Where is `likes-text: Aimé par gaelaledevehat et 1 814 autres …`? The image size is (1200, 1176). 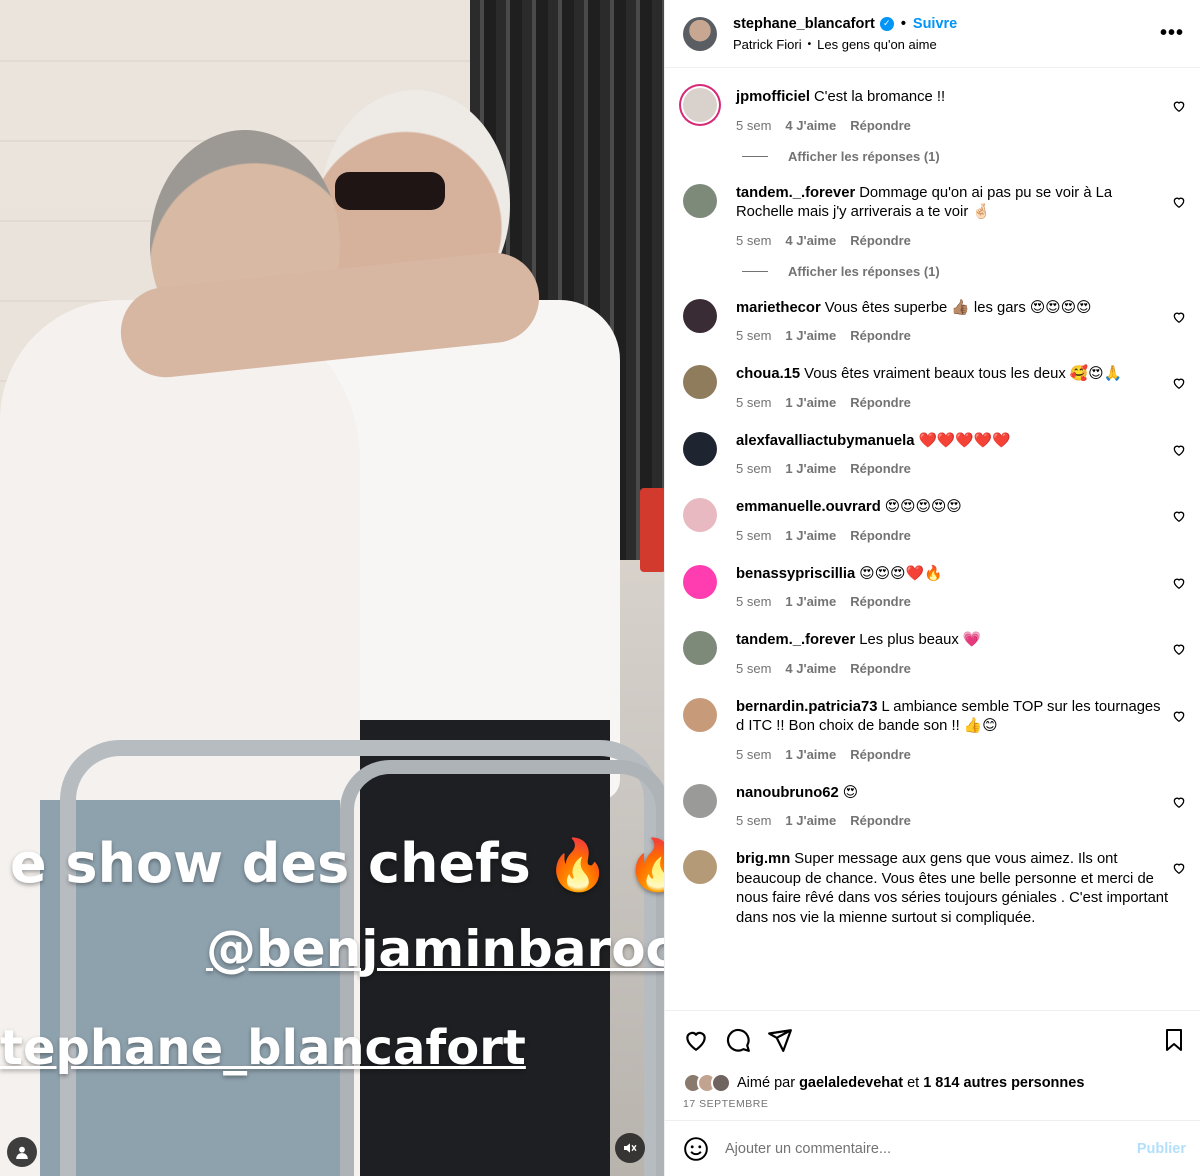
likes-text: Aimé par gaelaledevehat et 1 814 autres … is located at coordinates (910, 1083).